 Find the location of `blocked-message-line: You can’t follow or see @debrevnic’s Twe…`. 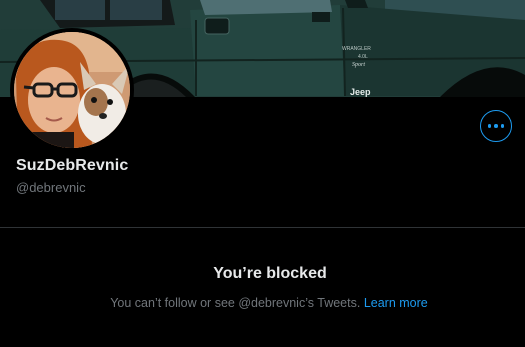

blocked-message-line: You can’t follow or see @debrevnic’s Twe… is located at coordinates (262, 303).